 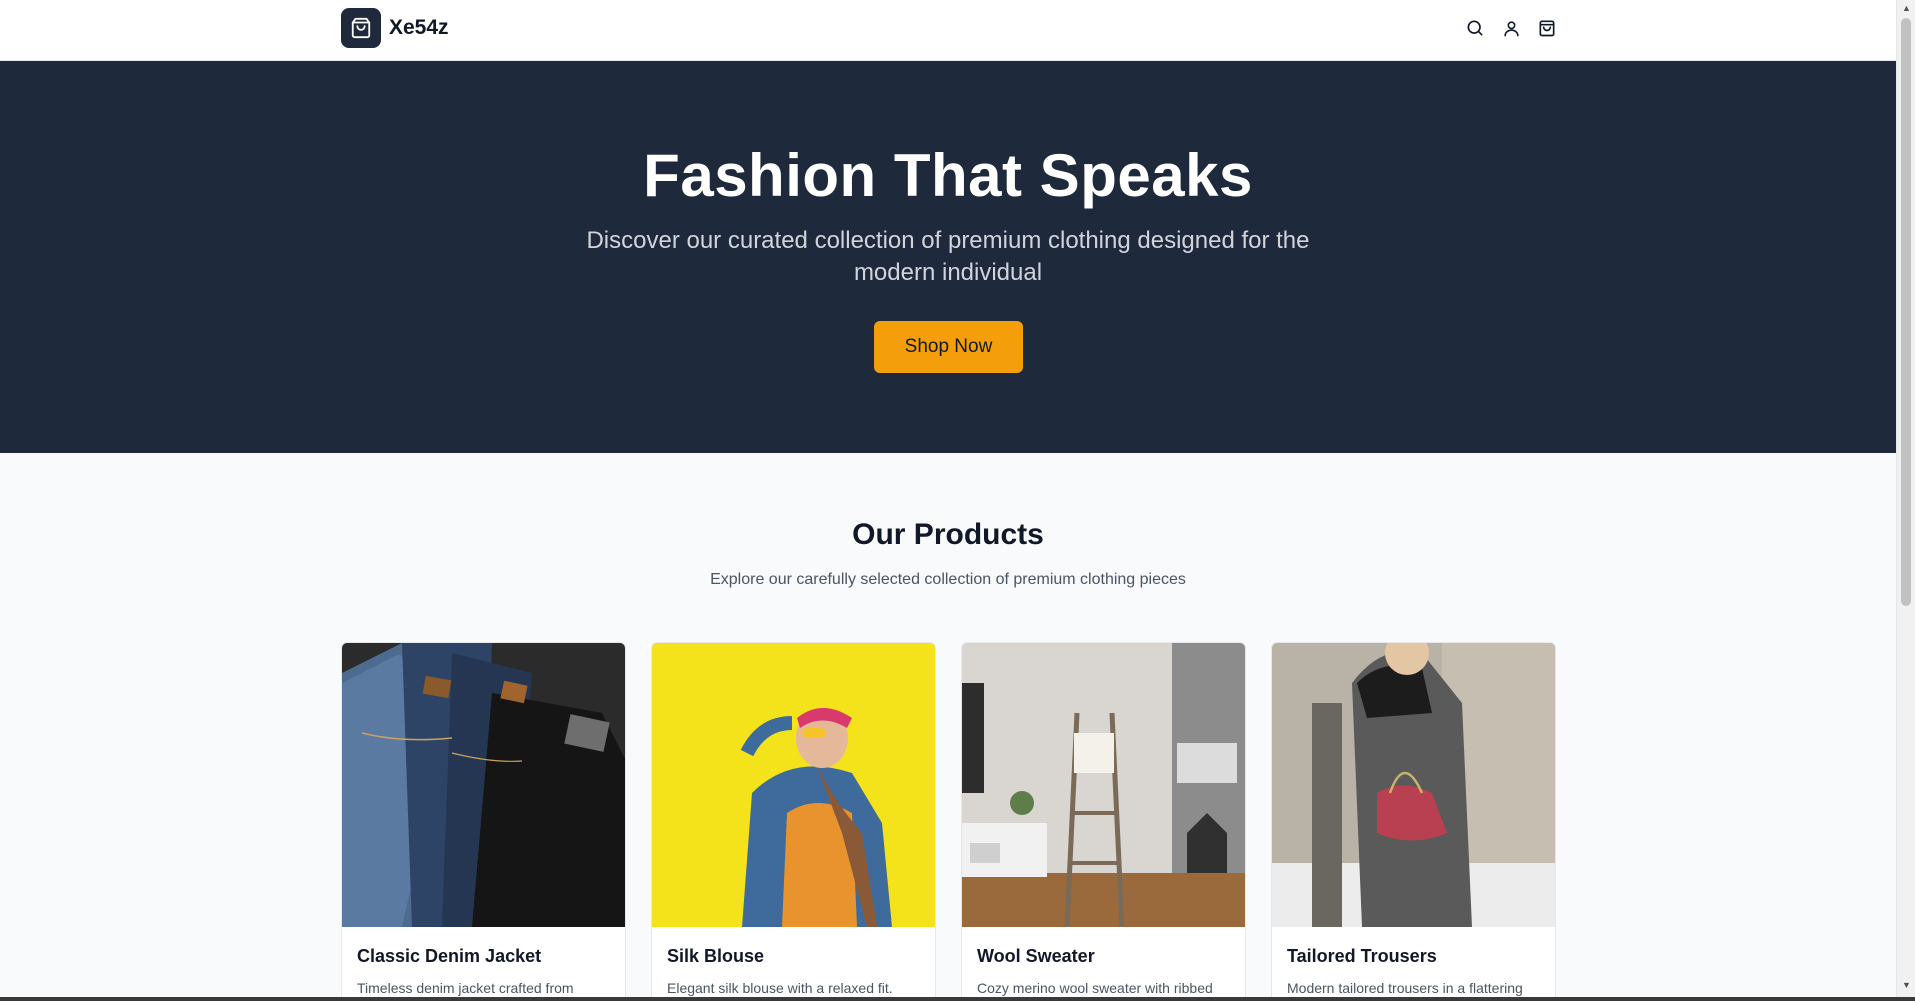 What do you see at coordinates (1095, 988) in the screenshot?
I see `product-description: Cozy merino wool sweater with ribbed` at bounding box center [1095, 988].